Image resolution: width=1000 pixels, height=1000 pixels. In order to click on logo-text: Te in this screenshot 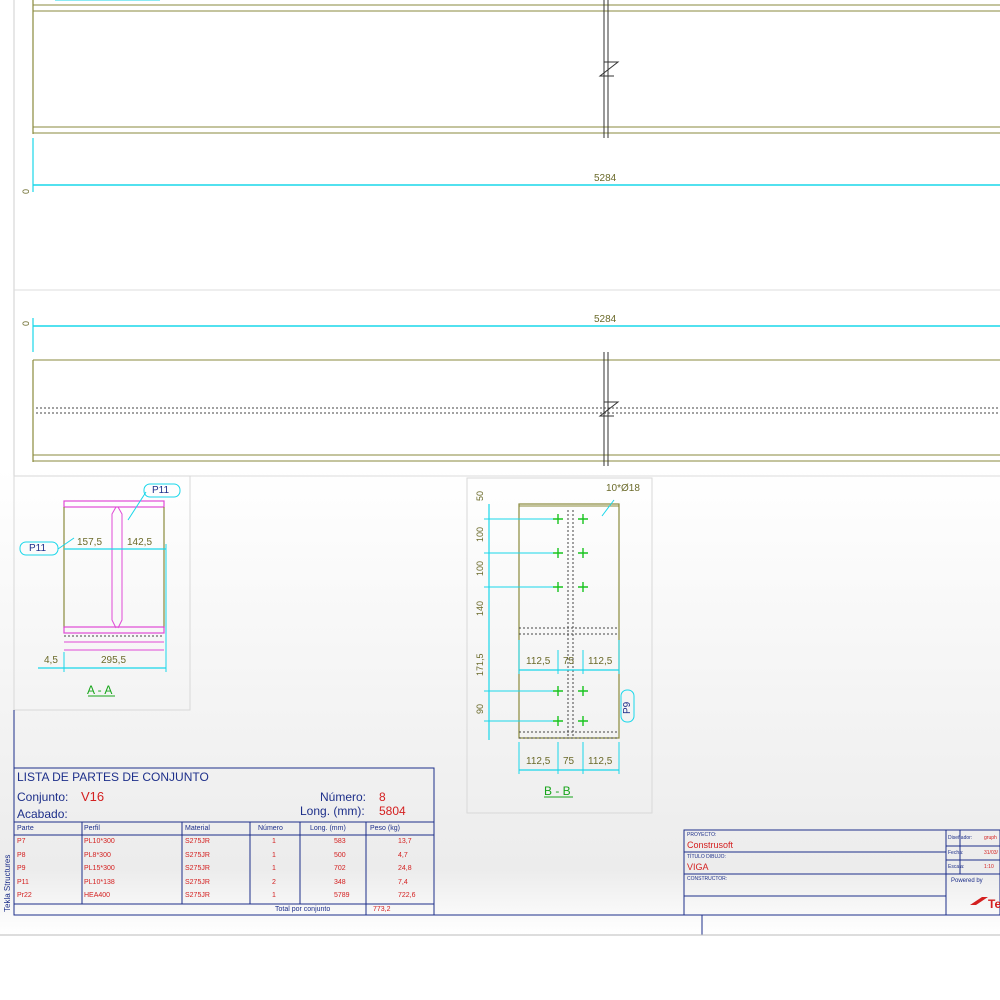, I will do `click(994, 904)`.